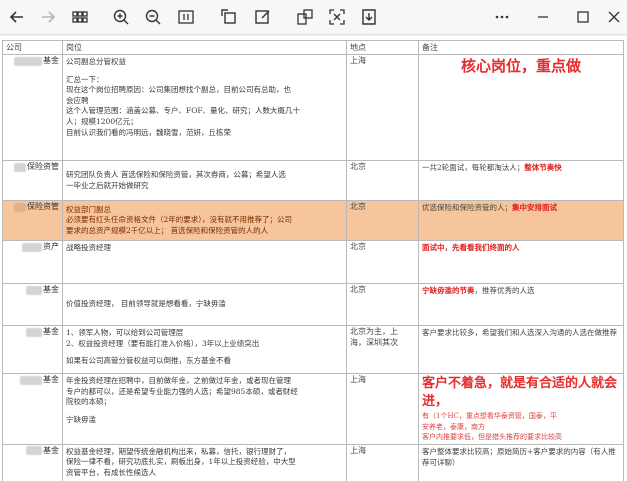  Describe the element at coordinates (48, 17) in the screenshot. I see `forward-arrow-icon` at that location.